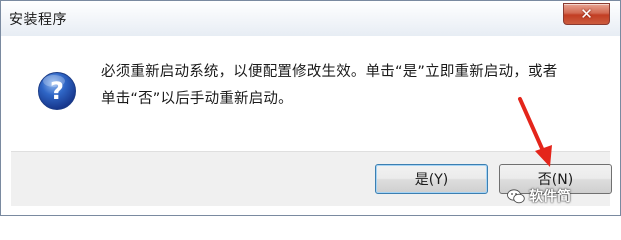  Describe the element at coordinates (431, 179) in the screenshot. I see `yes-button: 是(Y)` at that location.